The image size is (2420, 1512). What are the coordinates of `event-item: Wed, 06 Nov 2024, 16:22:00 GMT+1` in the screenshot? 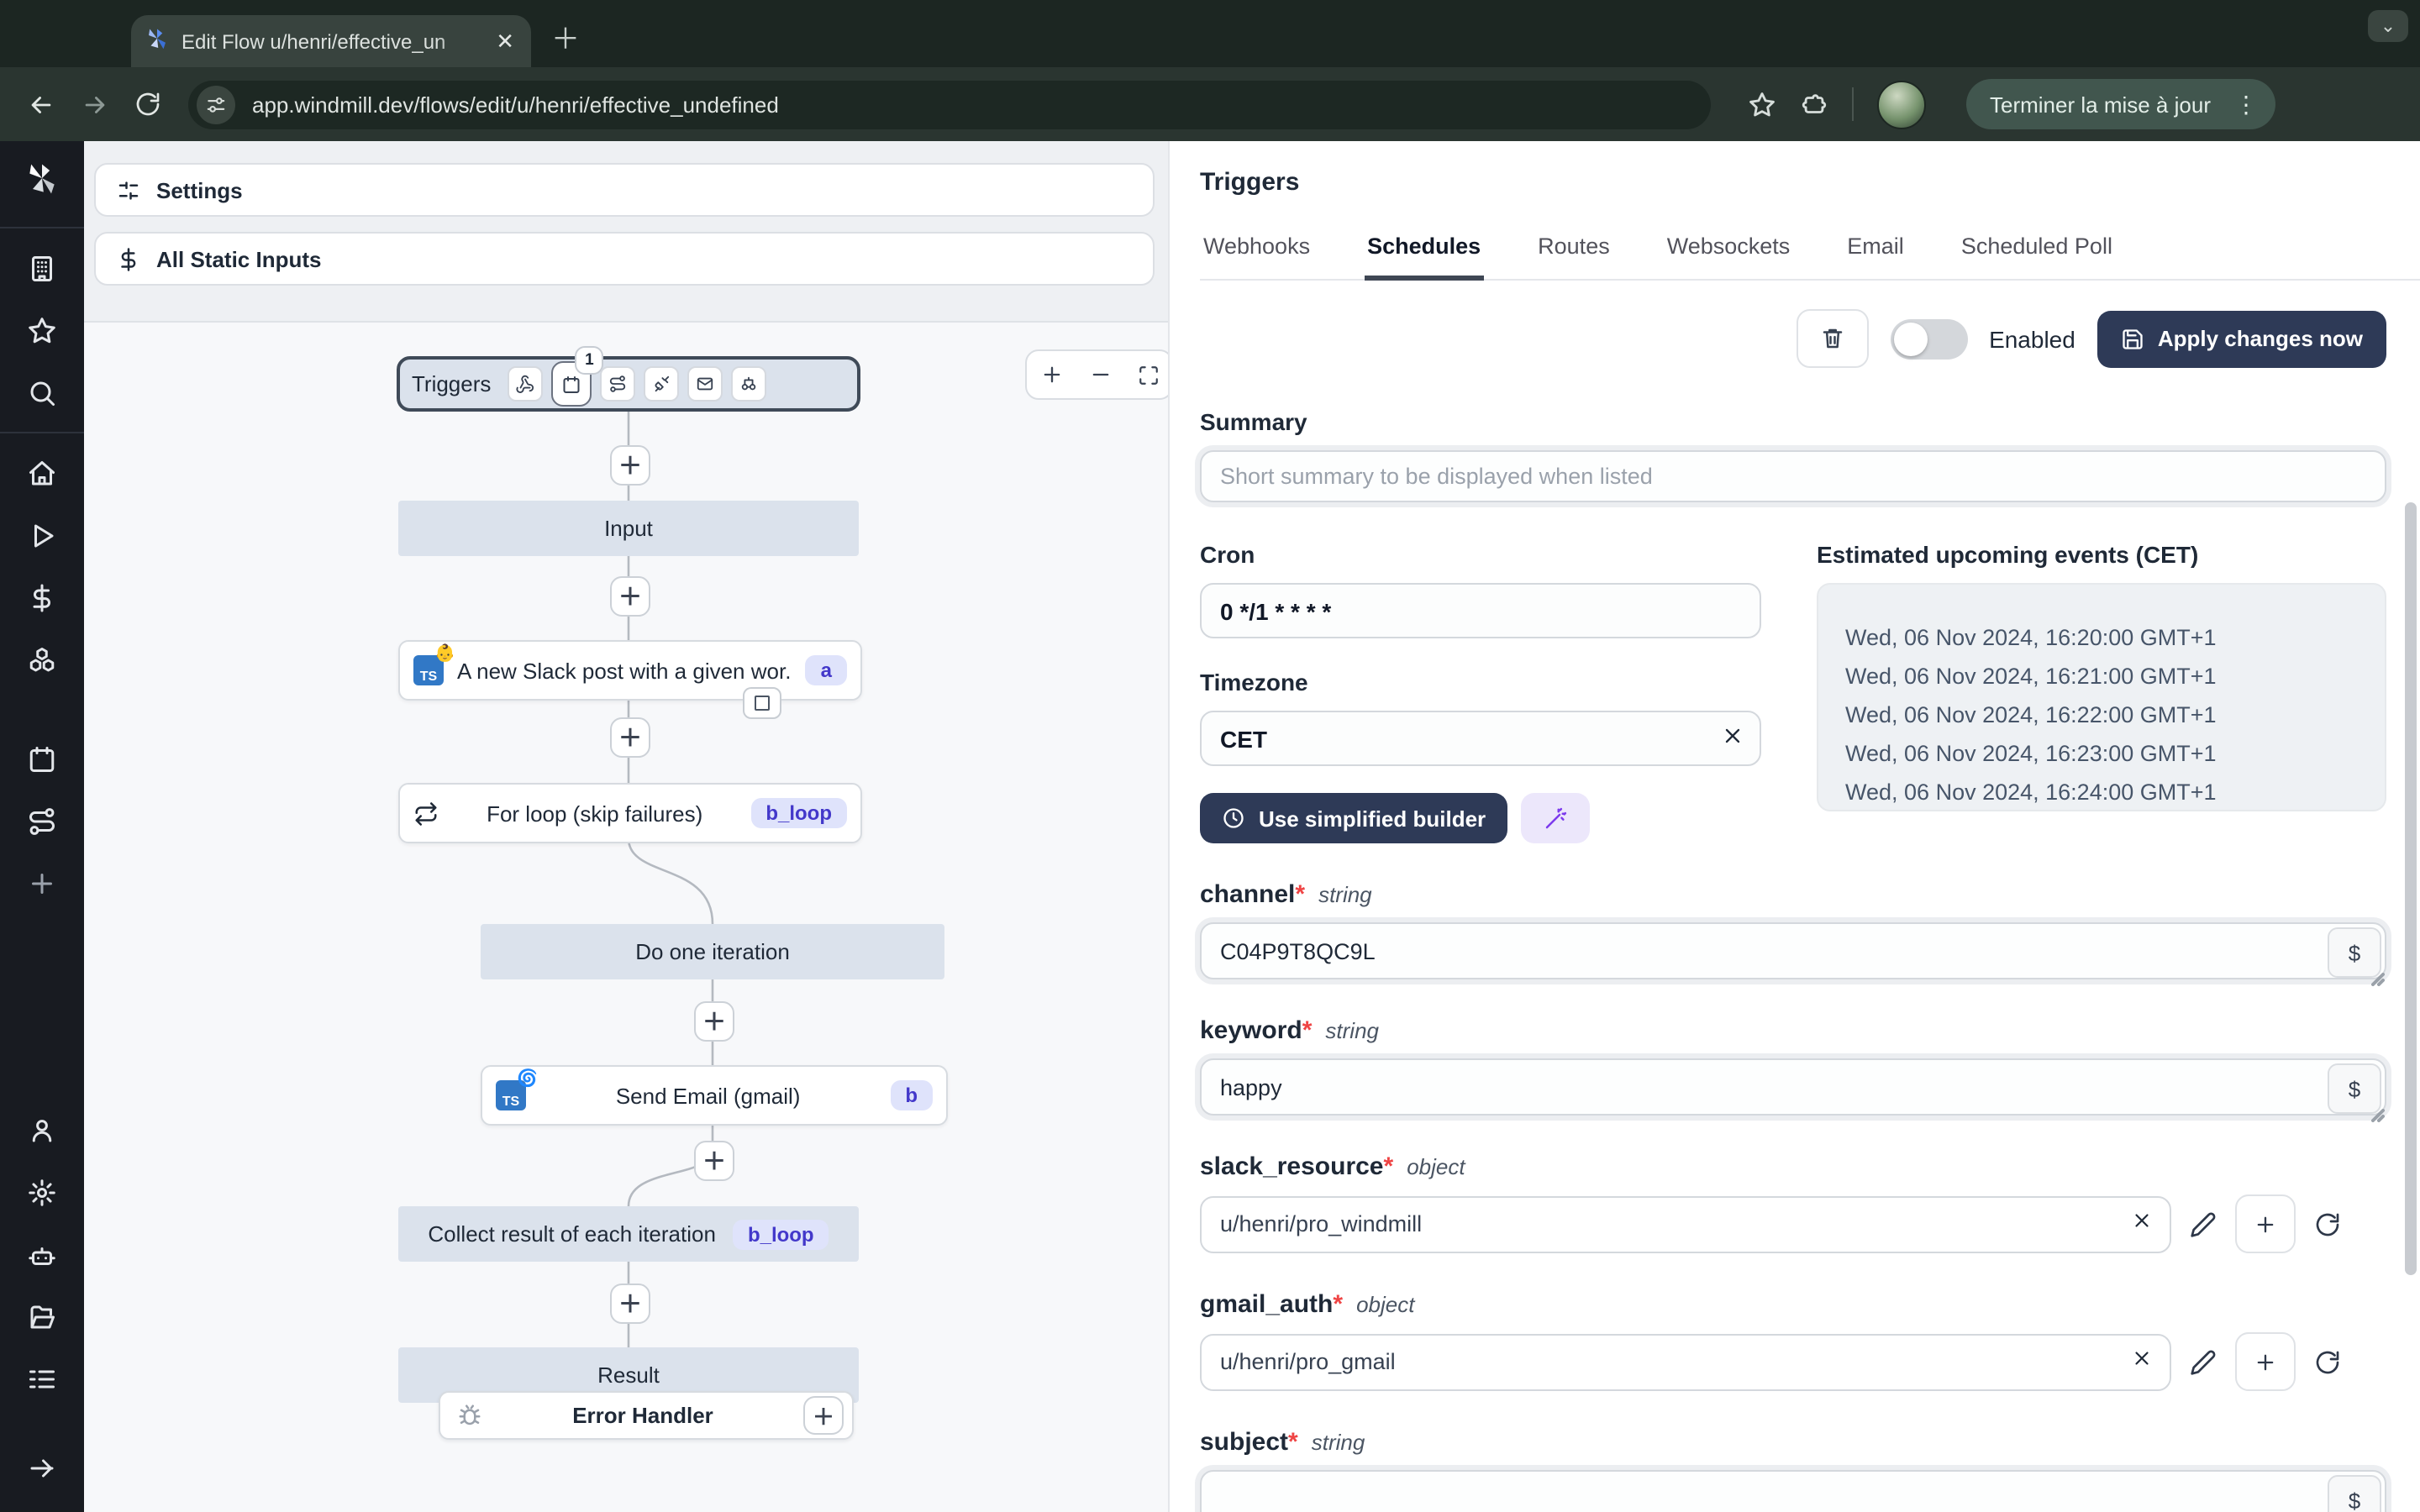 It's located at (2031, 714).